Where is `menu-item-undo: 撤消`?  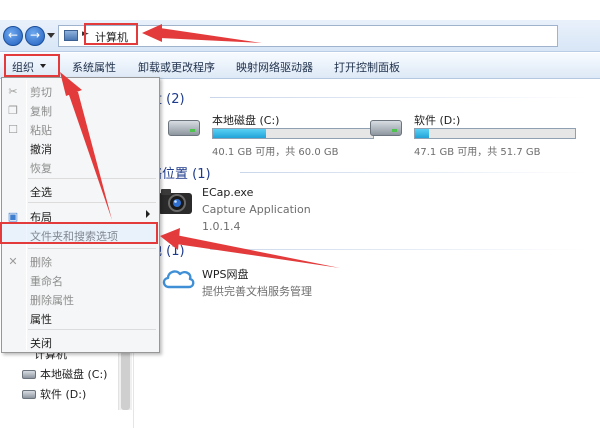 menu-item-undo: 撤消 is located at coordinates (41, 149).